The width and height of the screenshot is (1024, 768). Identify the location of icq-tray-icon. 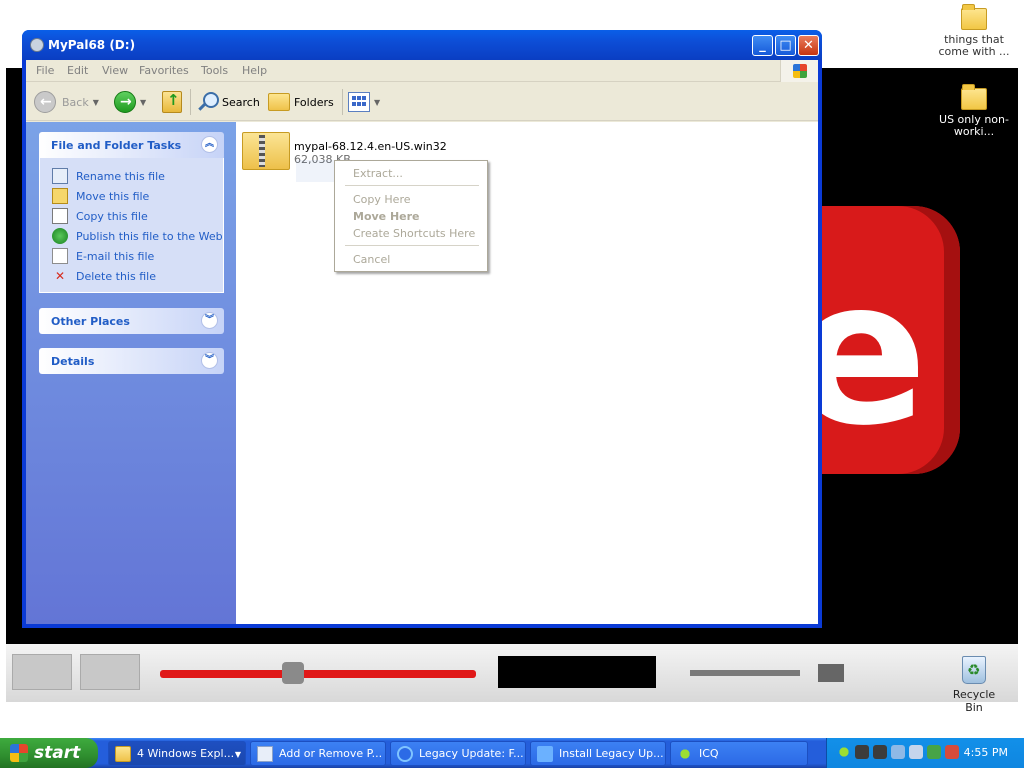
(844, 752).